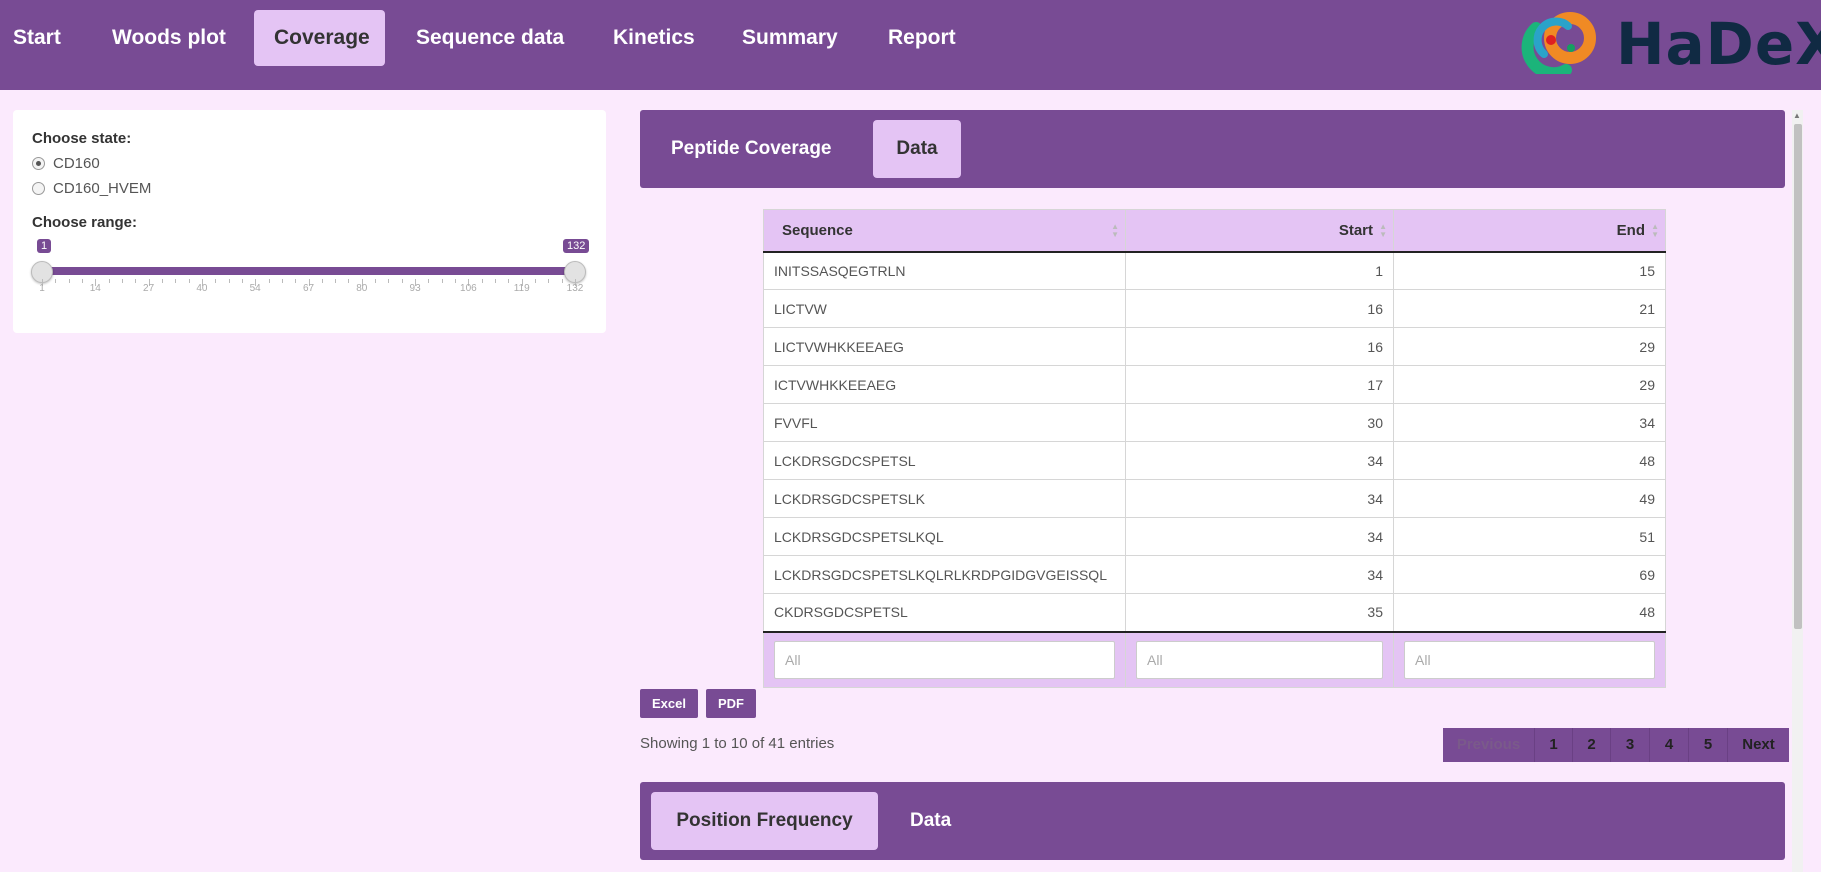  I want to click on nav-tab-summary: Summary, so click(790, 38).